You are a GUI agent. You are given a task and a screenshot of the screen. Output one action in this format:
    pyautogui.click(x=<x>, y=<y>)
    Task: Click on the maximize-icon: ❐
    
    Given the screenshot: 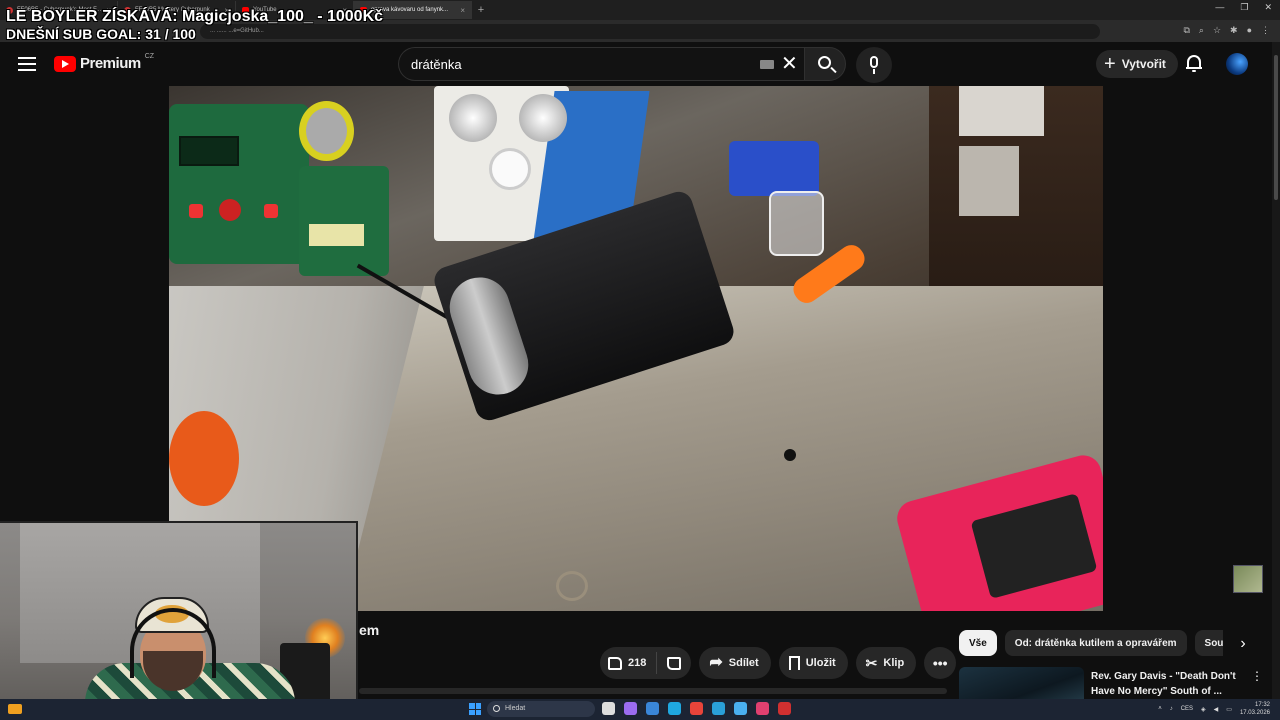 What is the action you would take?
    pyautogui.click(x=1244, y=7)
    